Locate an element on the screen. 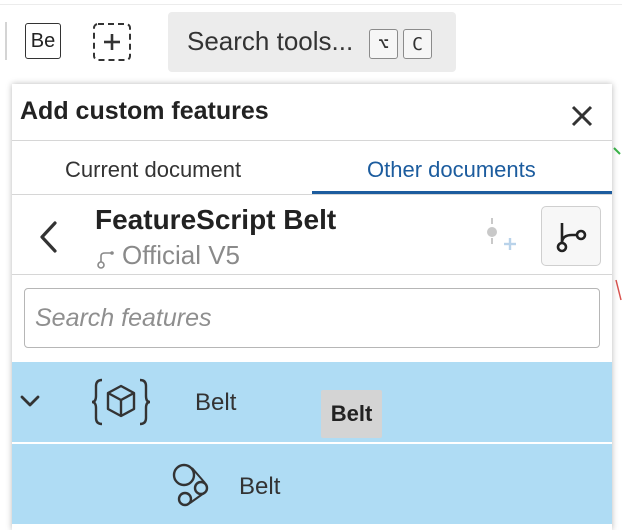 The height and width of the screenshot is (530, 622). chevron-left-icon is located at coordinates (48, 237).